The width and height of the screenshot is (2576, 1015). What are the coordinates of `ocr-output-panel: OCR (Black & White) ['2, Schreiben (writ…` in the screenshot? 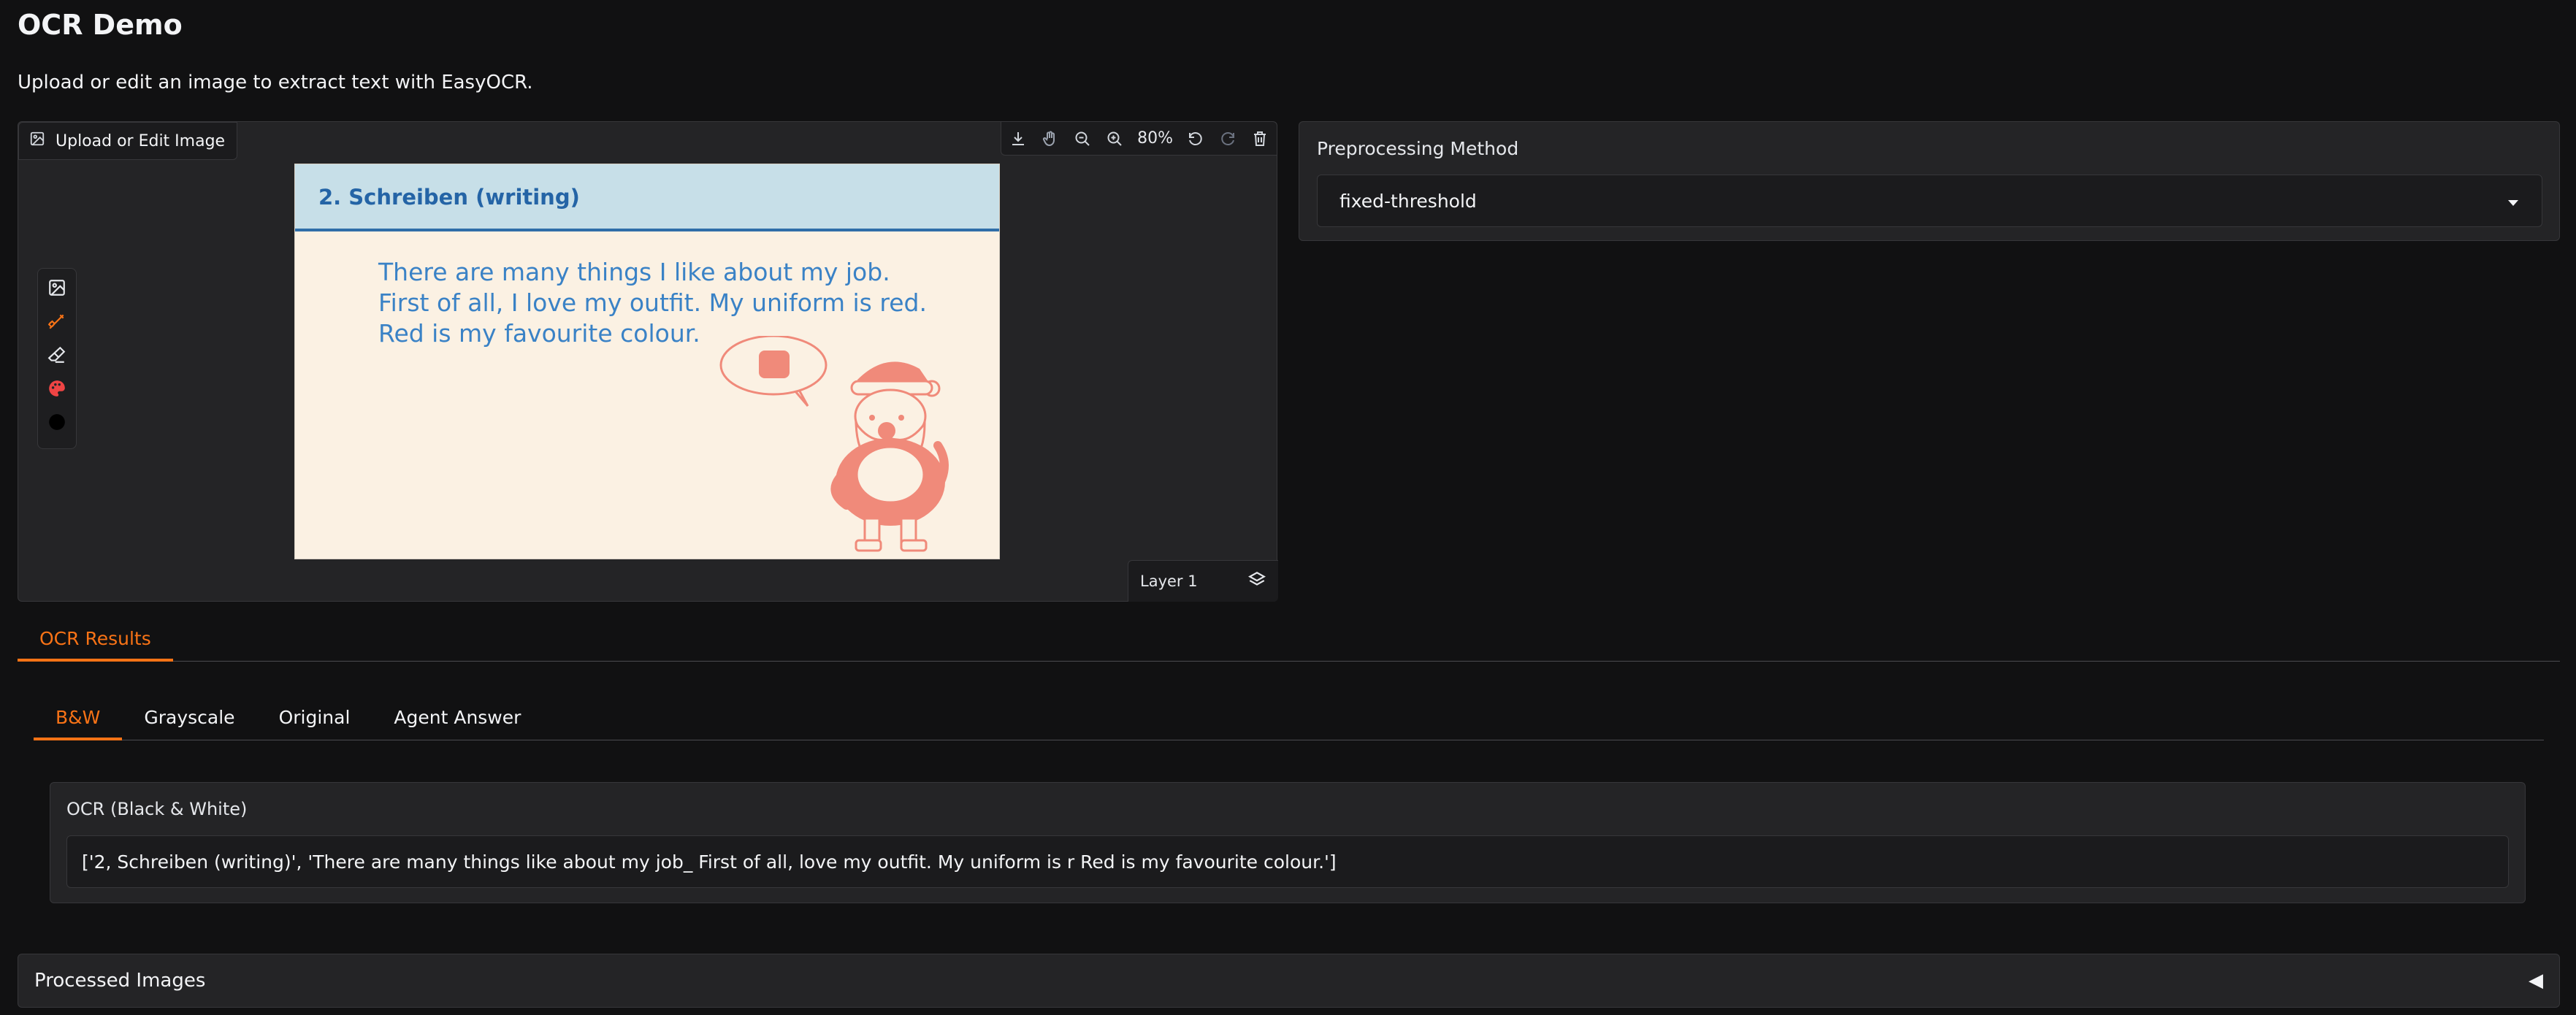 It's located at (1288, 842).